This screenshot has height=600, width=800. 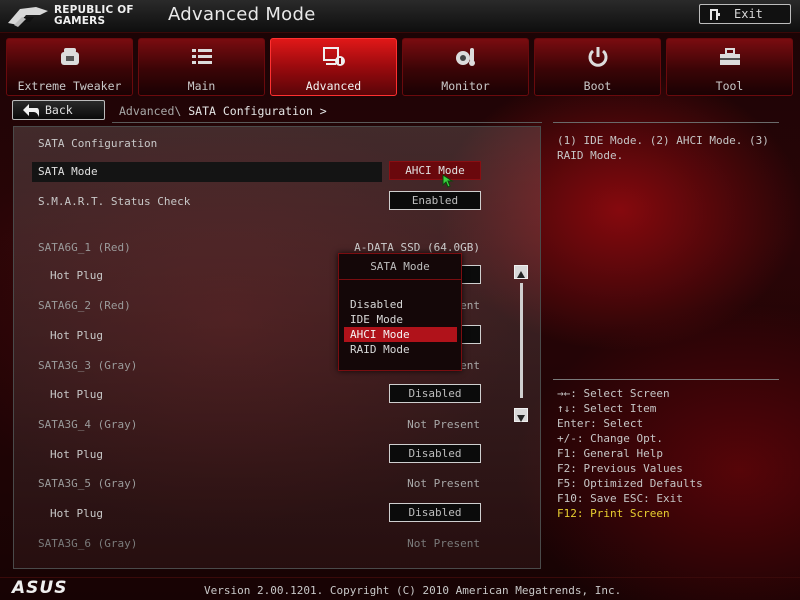 I want to click on brand-text: REPUBLIC OF GAMERS, so click(x=94, y=16).